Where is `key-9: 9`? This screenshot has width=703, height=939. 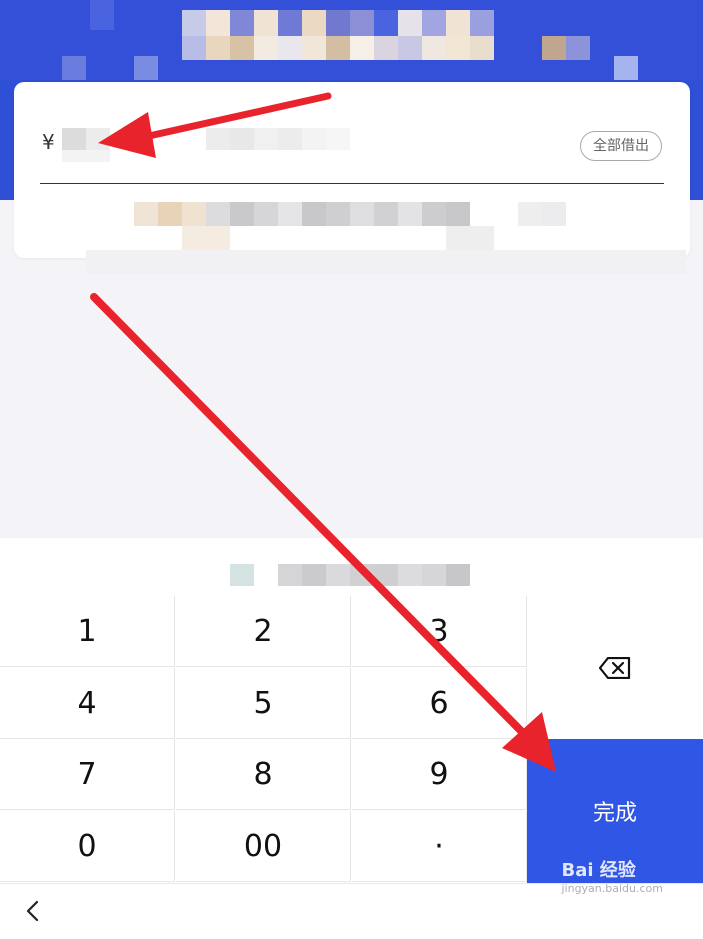
key-9: 9 is located at coordinates (439, 774).